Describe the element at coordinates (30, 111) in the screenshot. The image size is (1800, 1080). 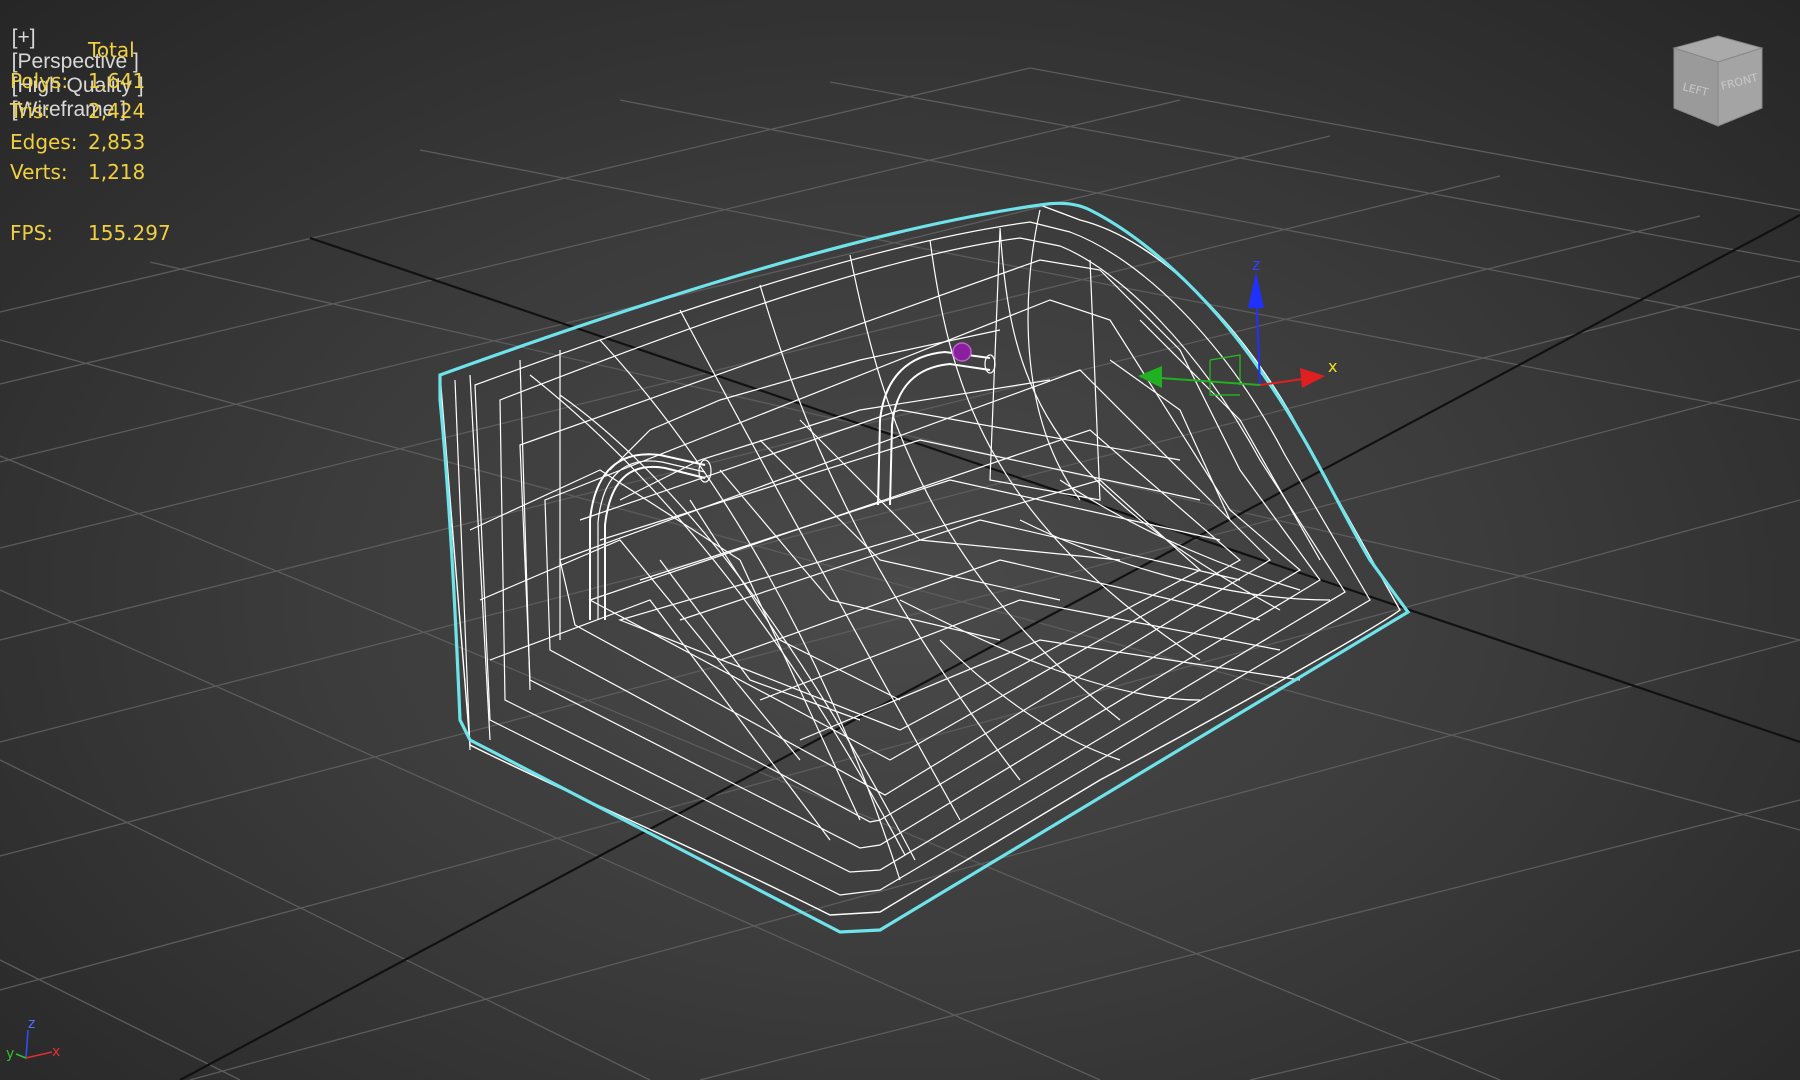
I see `tris-label: Tris:` at that location.